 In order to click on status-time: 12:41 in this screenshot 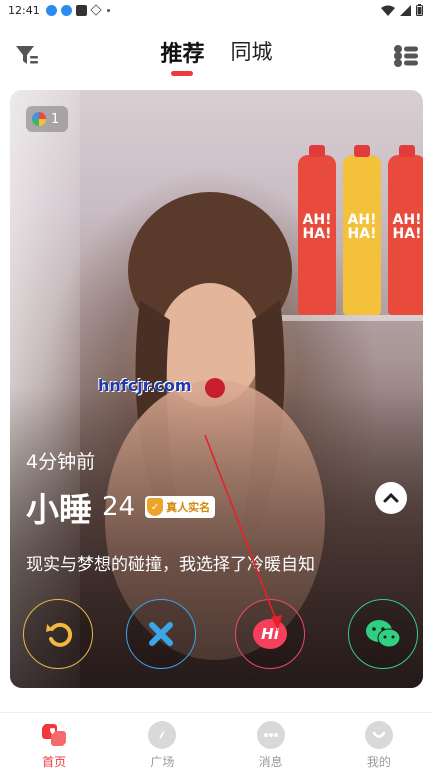, I will do `click(24, 10)`.